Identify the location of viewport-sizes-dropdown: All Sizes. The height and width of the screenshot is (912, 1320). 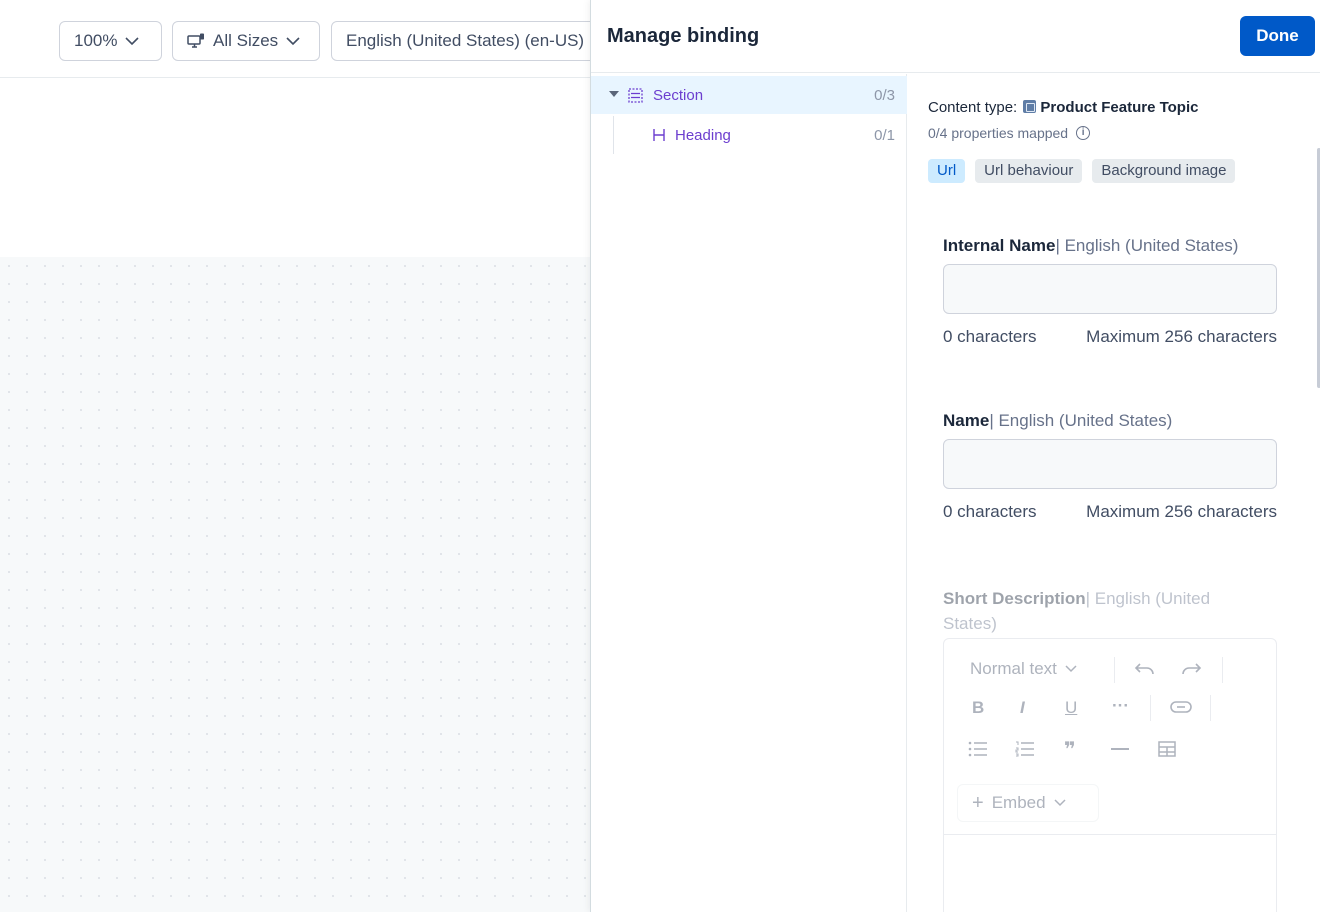
(246, 41).